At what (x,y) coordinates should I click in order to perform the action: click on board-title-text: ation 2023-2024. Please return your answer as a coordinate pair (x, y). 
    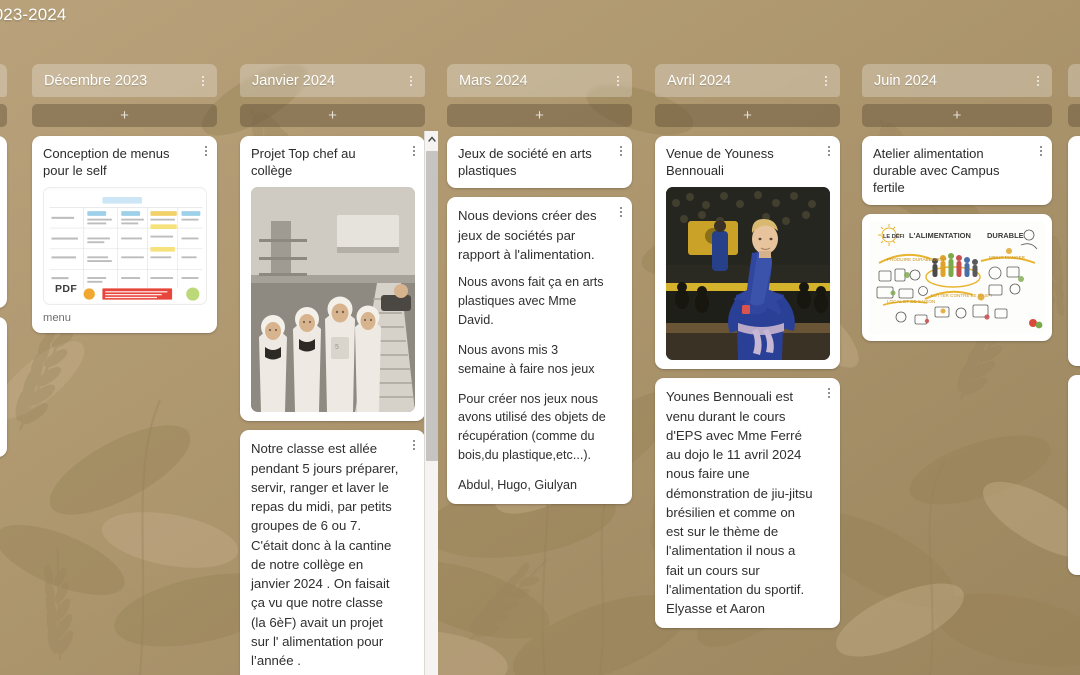
    Looking at the image, I should click on (33, 14).